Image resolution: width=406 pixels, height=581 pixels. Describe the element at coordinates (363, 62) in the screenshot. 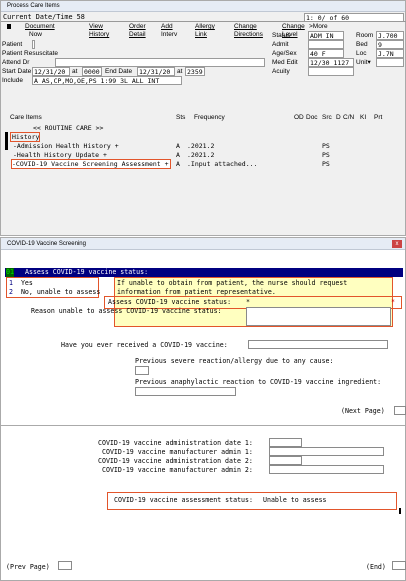

I see `unit-label: Unit▾` at that location.